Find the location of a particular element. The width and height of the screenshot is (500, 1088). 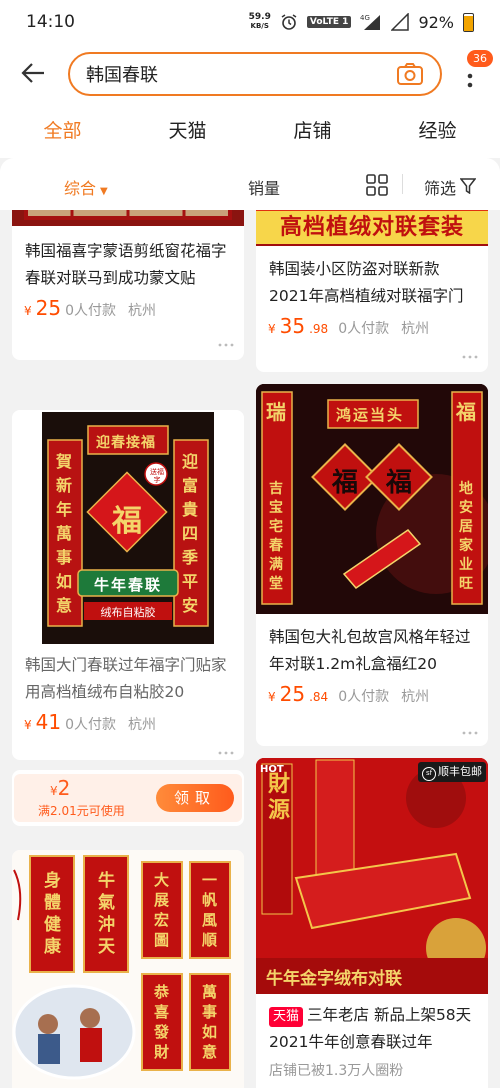

gold-couplets-image is located at coordinates (372, 876).